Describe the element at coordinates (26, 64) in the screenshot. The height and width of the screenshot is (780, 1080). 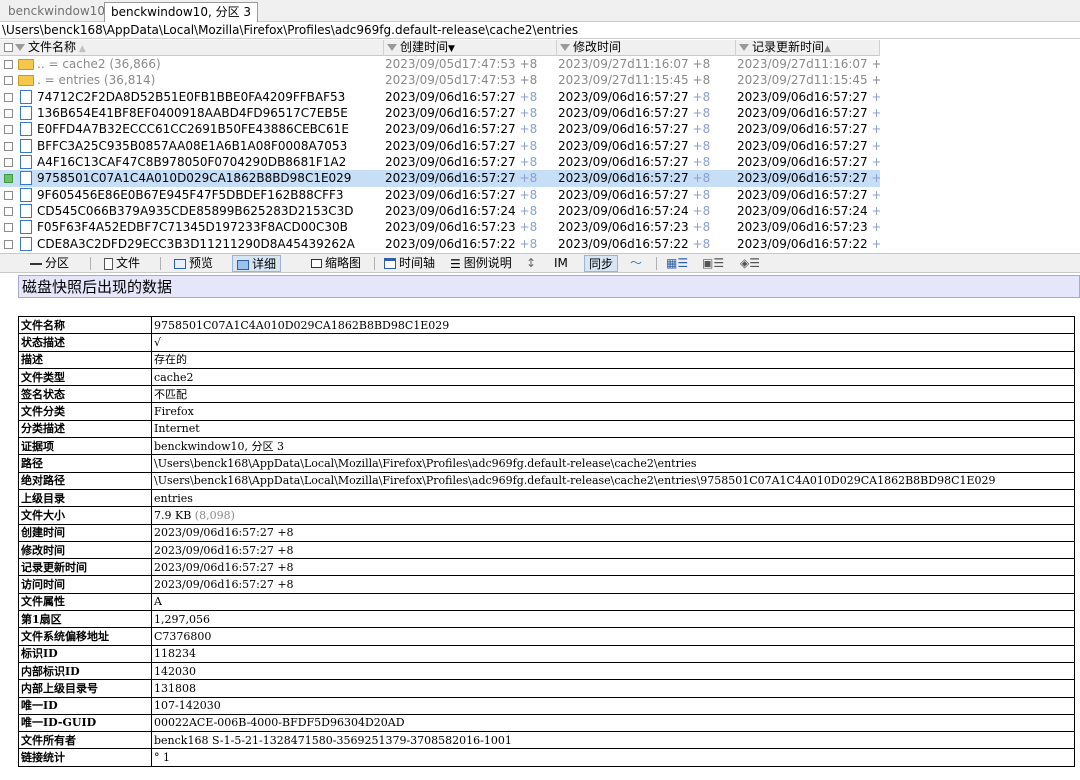
I see `folder-icon` at that location.